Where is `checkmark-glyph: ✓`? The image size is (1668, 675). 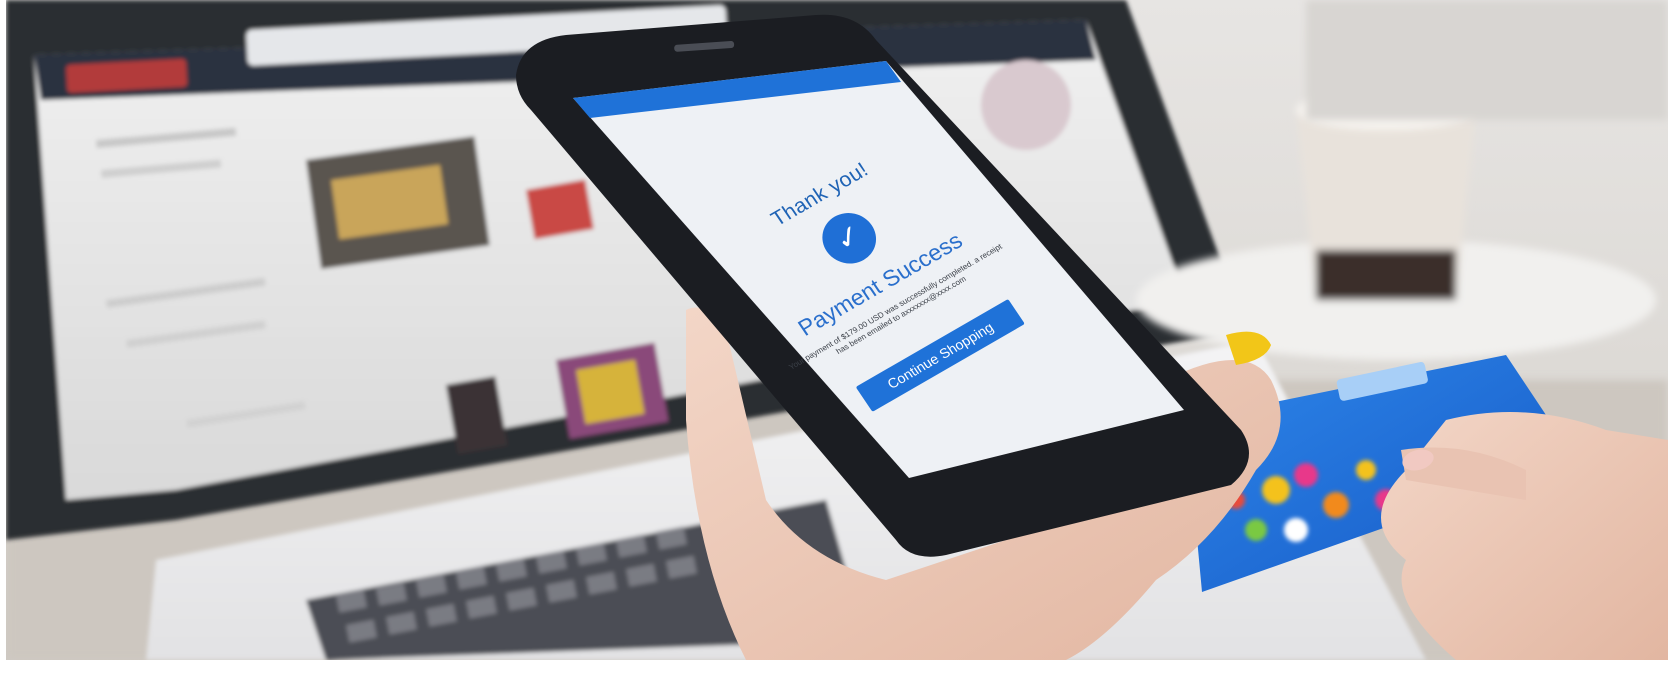
checkmark-glyph: ✓ is located at coordinates (849, 238).